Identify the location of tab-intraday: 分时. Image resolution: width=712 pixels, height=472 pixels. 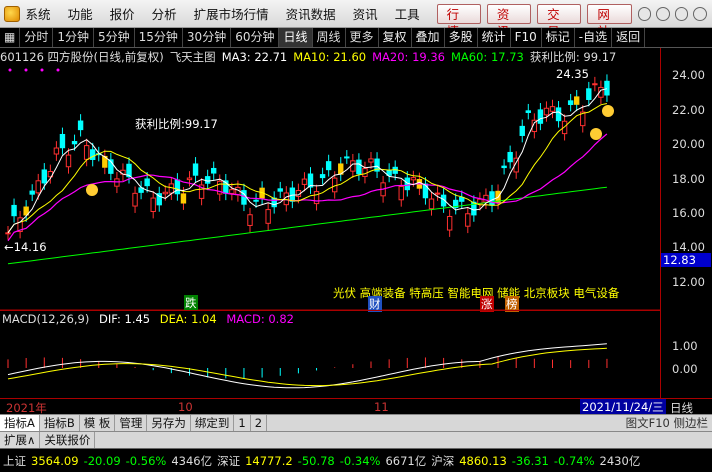
(37, 37).